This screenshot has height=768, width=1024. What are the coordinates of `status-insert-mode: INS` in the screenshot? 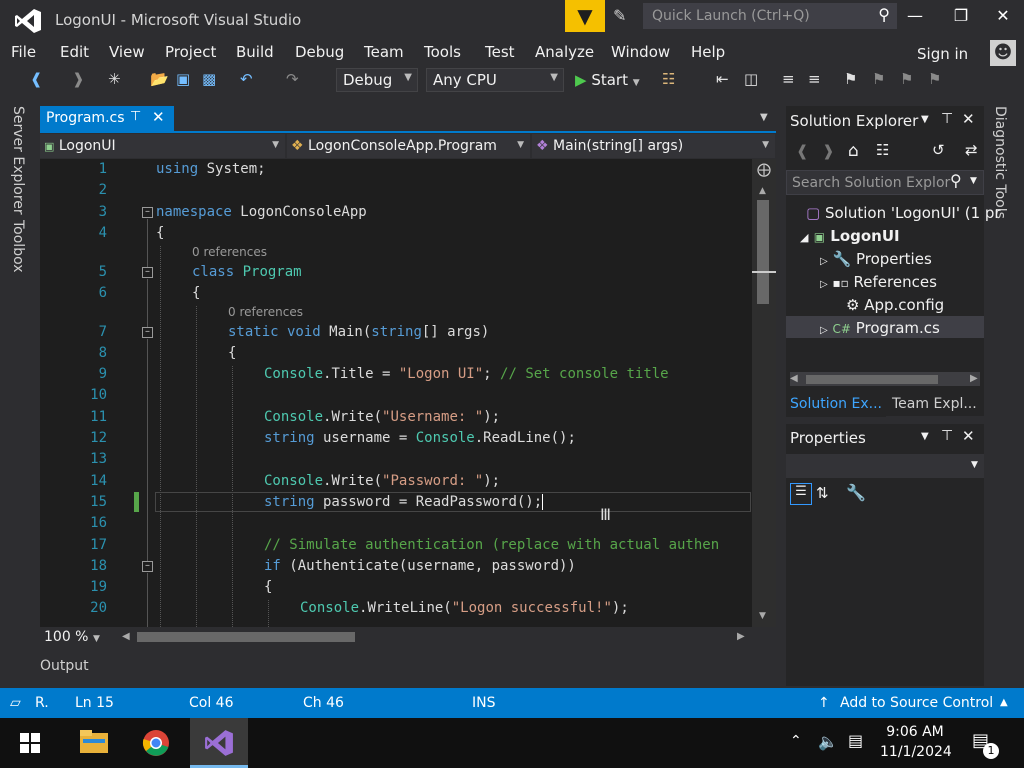 It's located at (484, 703).